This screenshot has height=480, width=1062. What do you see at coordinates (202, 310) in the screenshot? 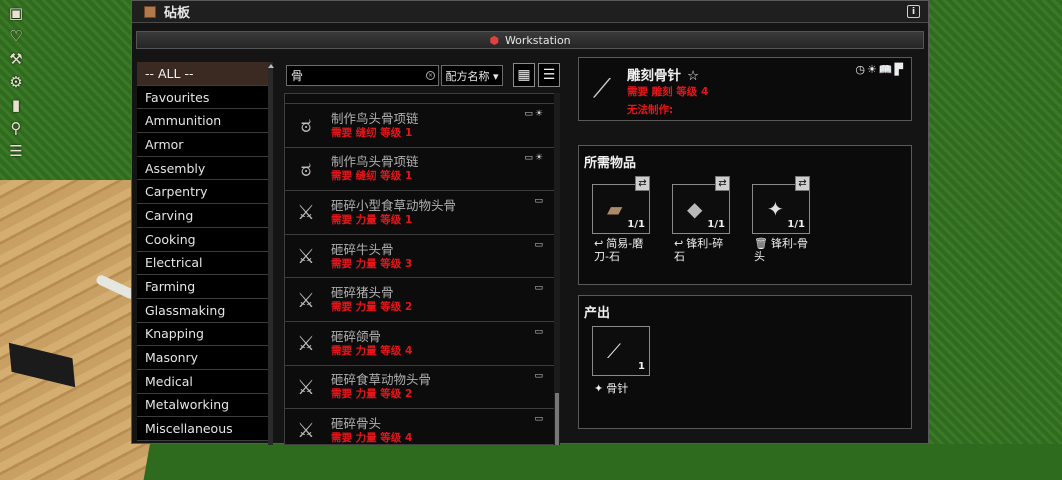
I see `category-glassmaking: Glassmaking` at bounding box center [202, 310].